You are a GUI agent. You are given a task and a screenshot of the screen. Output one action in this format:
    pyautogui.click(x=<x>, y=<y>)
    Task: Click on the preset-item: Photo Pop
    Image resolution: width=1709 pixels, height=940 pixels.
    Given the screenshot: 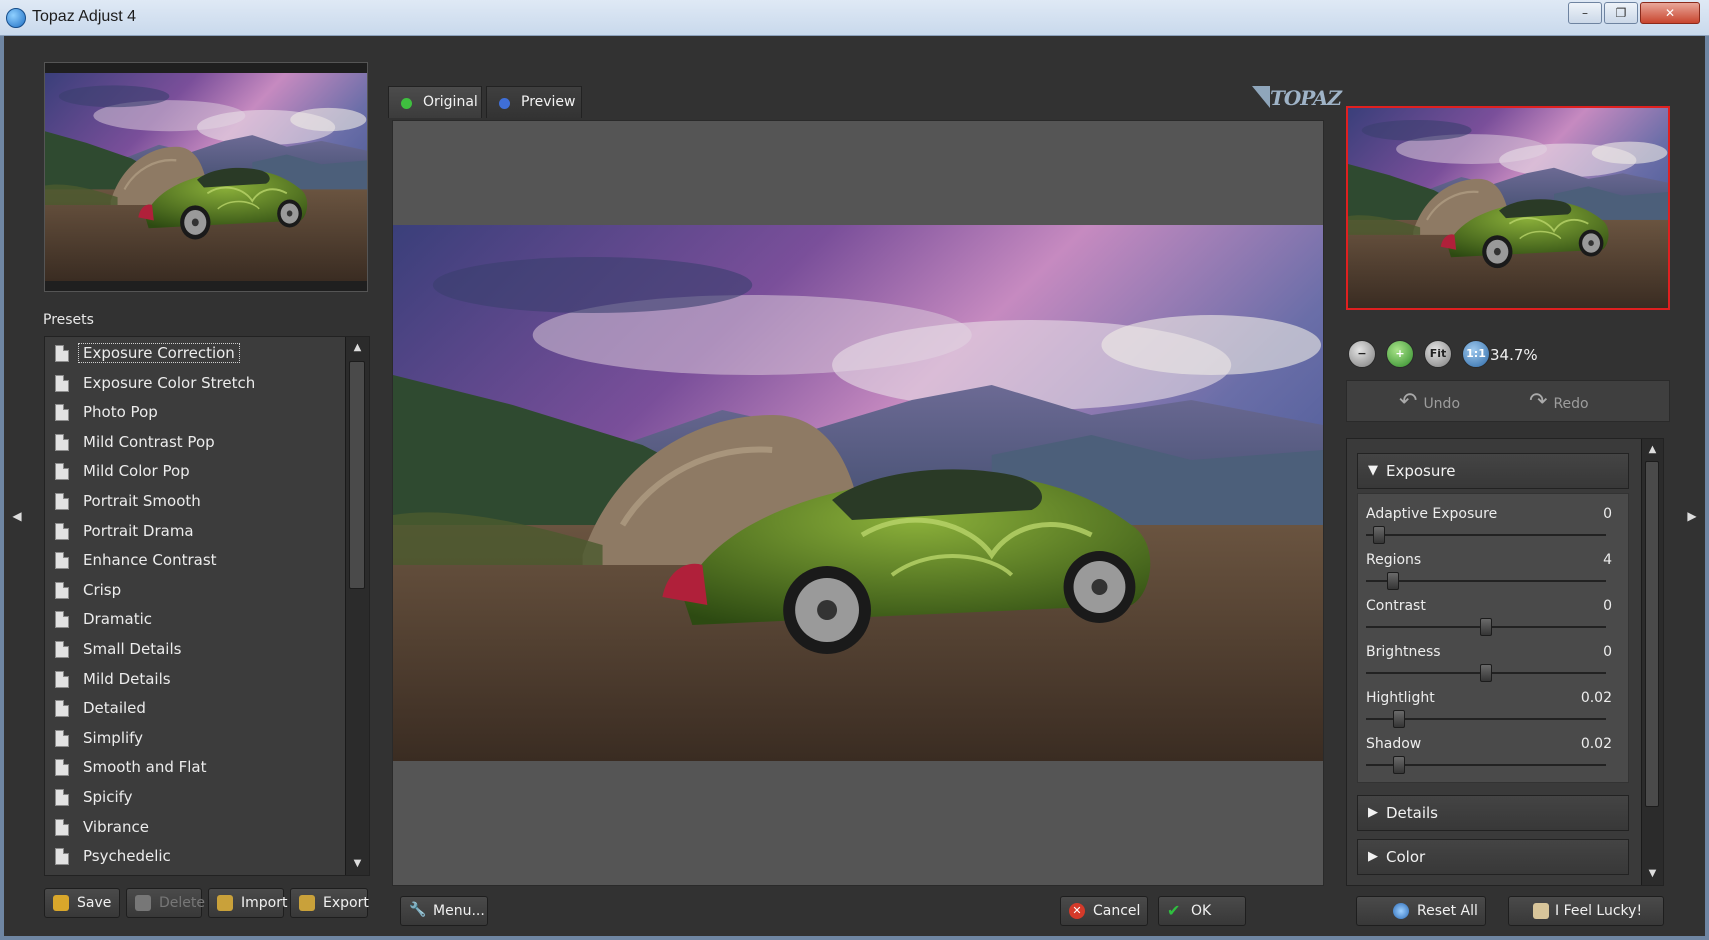 What is the action you would take?
    pyautogui.click(x=193, y=412)
    